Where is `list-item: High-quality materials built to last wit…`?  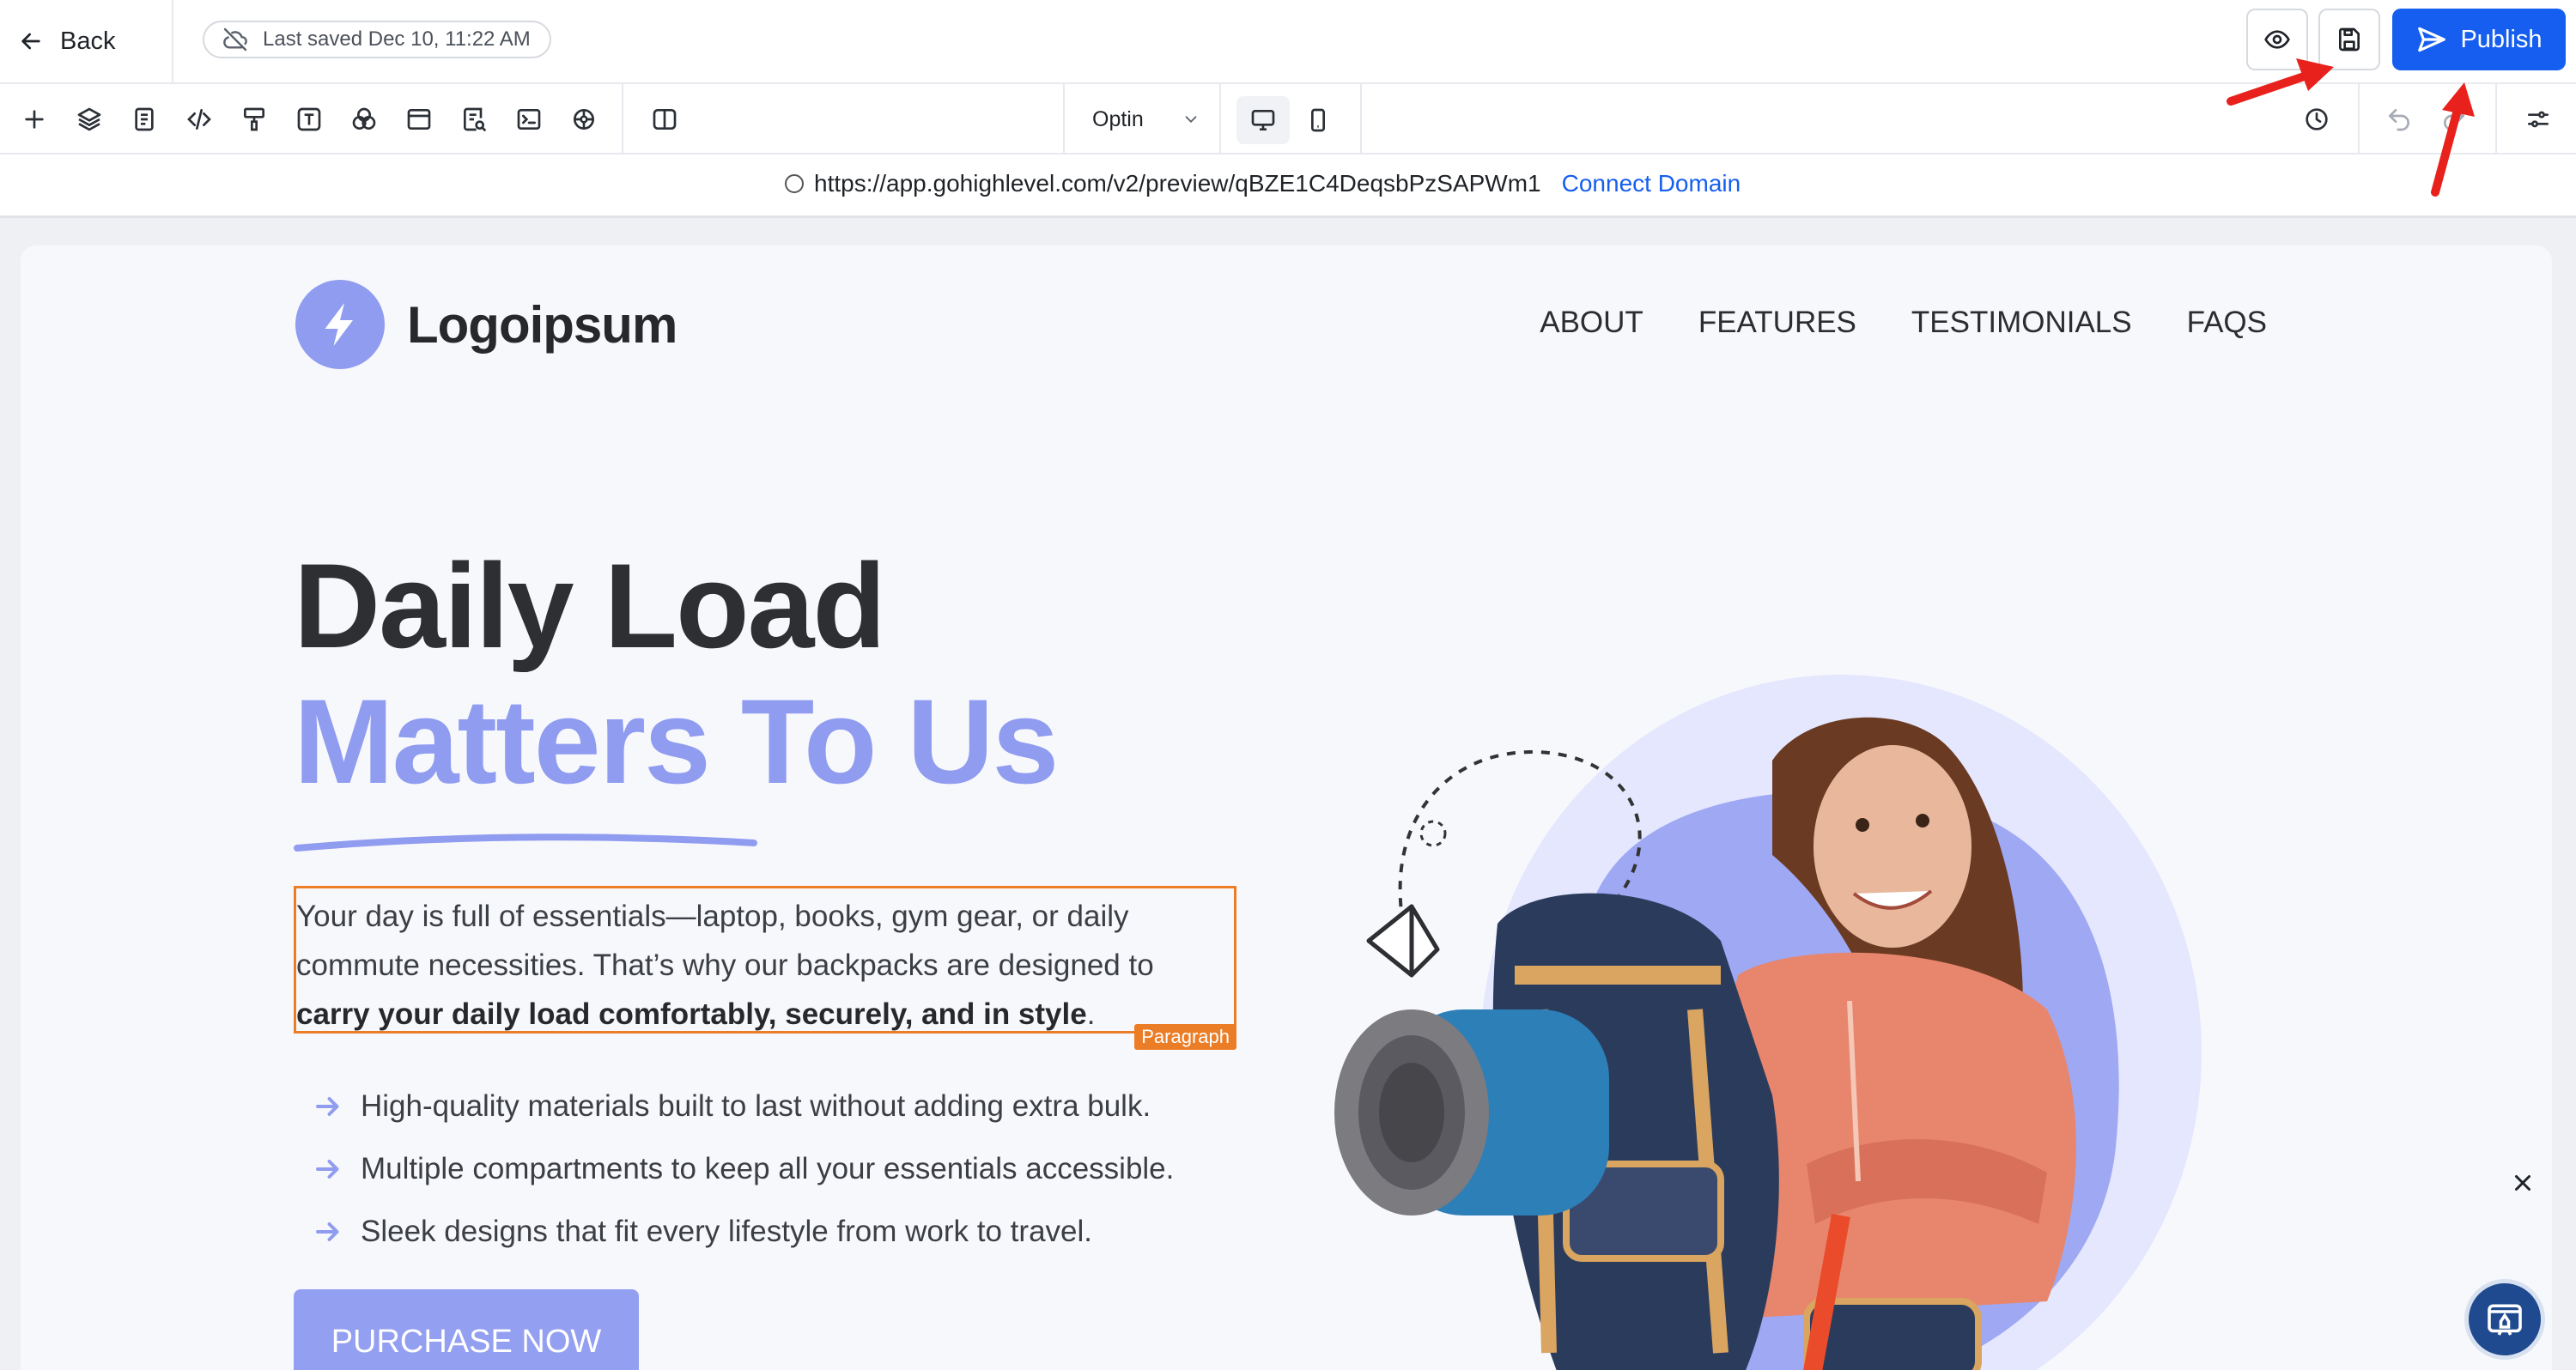 list-item: High-quality materials built to last wit… is located at coordinates (744, 1106).